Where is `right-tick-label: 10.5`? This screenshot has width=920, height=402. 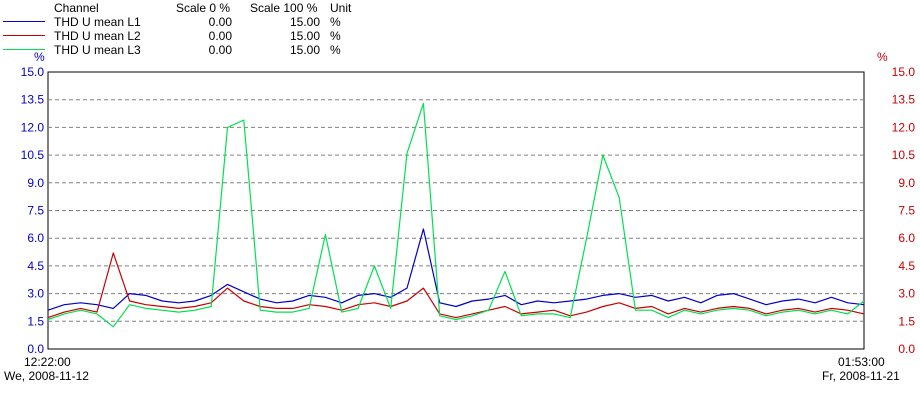
right-tick-label: 10.5 is located at coordinates (904, 155).